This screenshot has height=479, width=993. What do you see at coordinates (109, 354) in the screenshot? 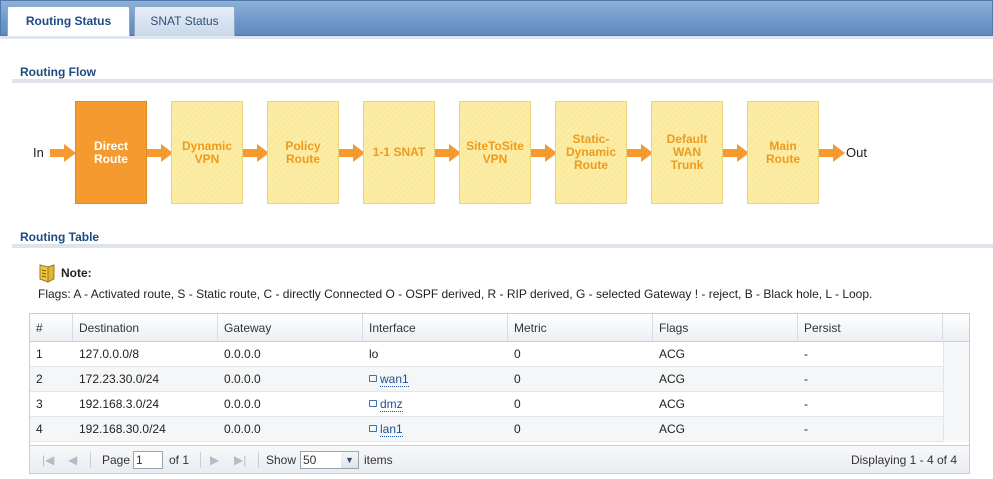
I see `cell-destination: 127.0.0.0/8` at bounding box center [109, 354].